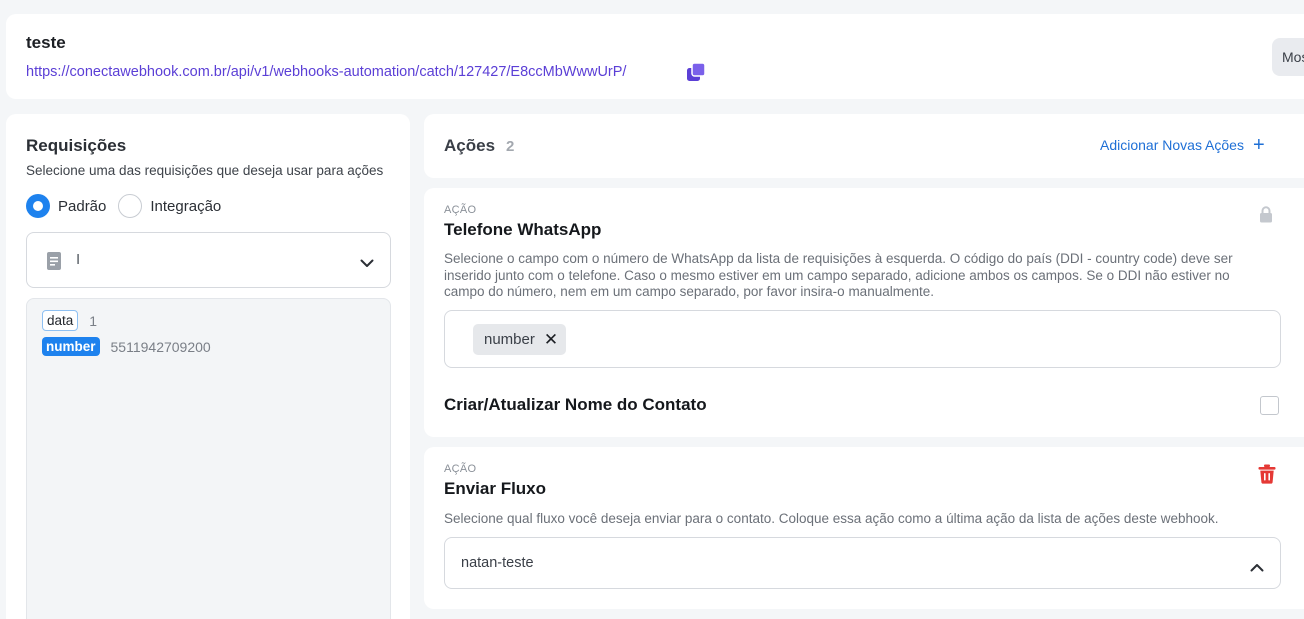 This screenshot has width=1304, height=619. Describe the element at coordinates (46, 42) in the screenshot. I see `webhook-title: teste` at that location.